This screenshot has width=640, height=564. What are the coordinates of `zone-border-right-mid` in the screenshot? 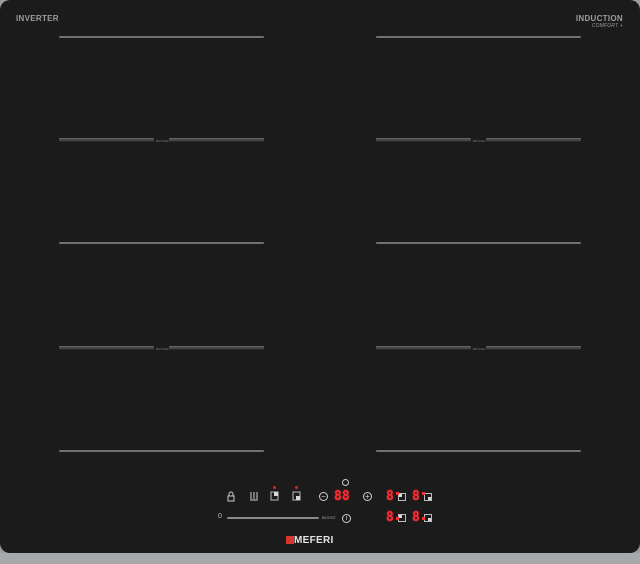 It's located at (478, 243).